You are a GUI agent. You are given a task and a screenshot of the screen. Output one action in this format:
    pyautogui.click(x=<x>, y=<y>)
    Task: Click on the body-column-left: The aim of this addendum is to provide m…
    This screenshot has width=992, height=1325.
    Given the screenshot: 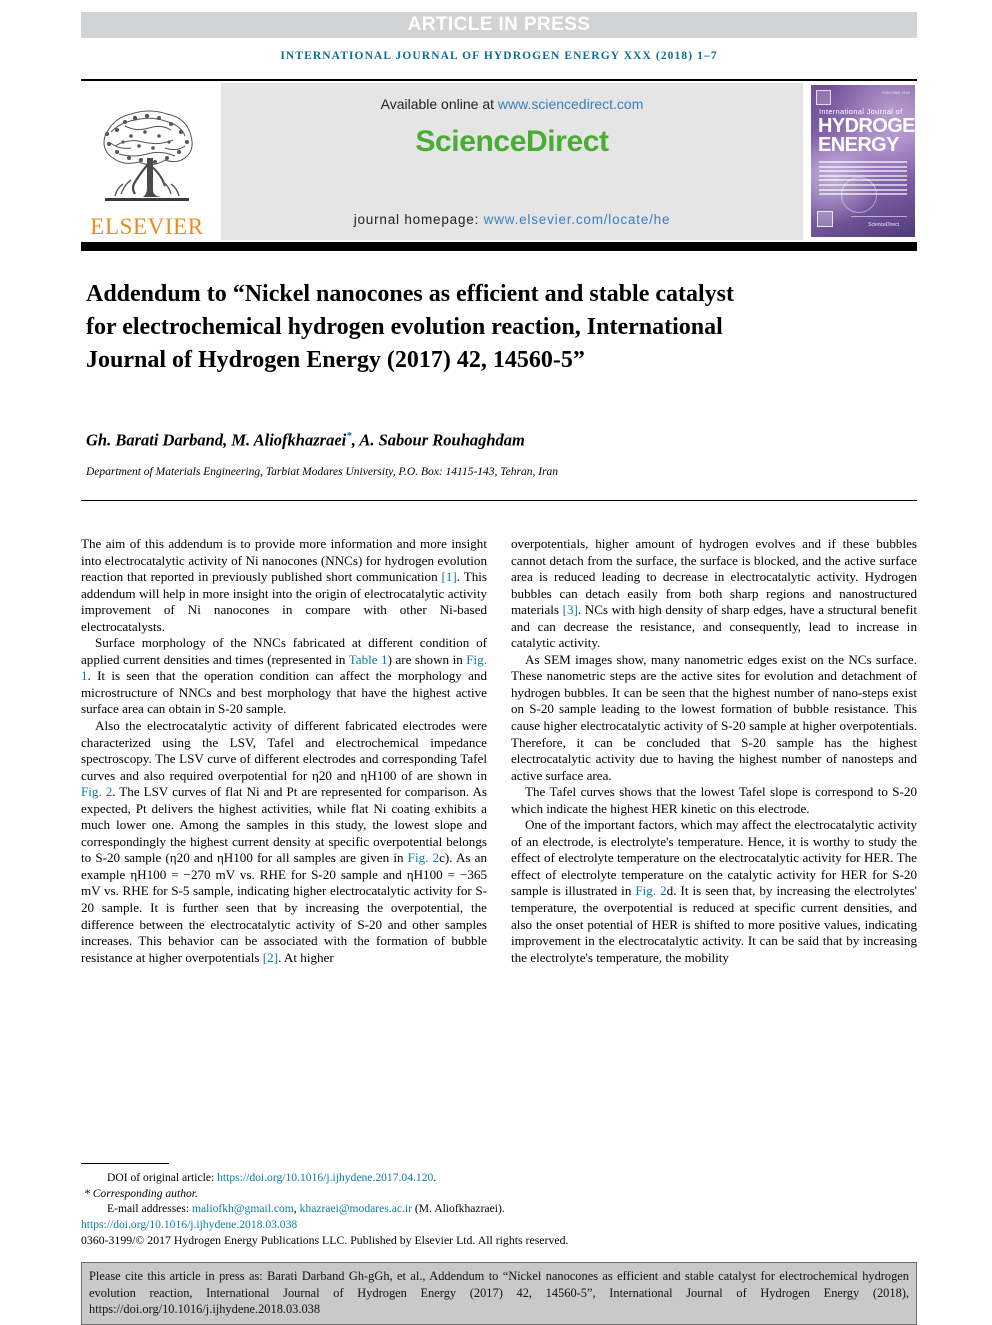 What is the action you would take?
    pyautogui.click(x=284, y=751)
    